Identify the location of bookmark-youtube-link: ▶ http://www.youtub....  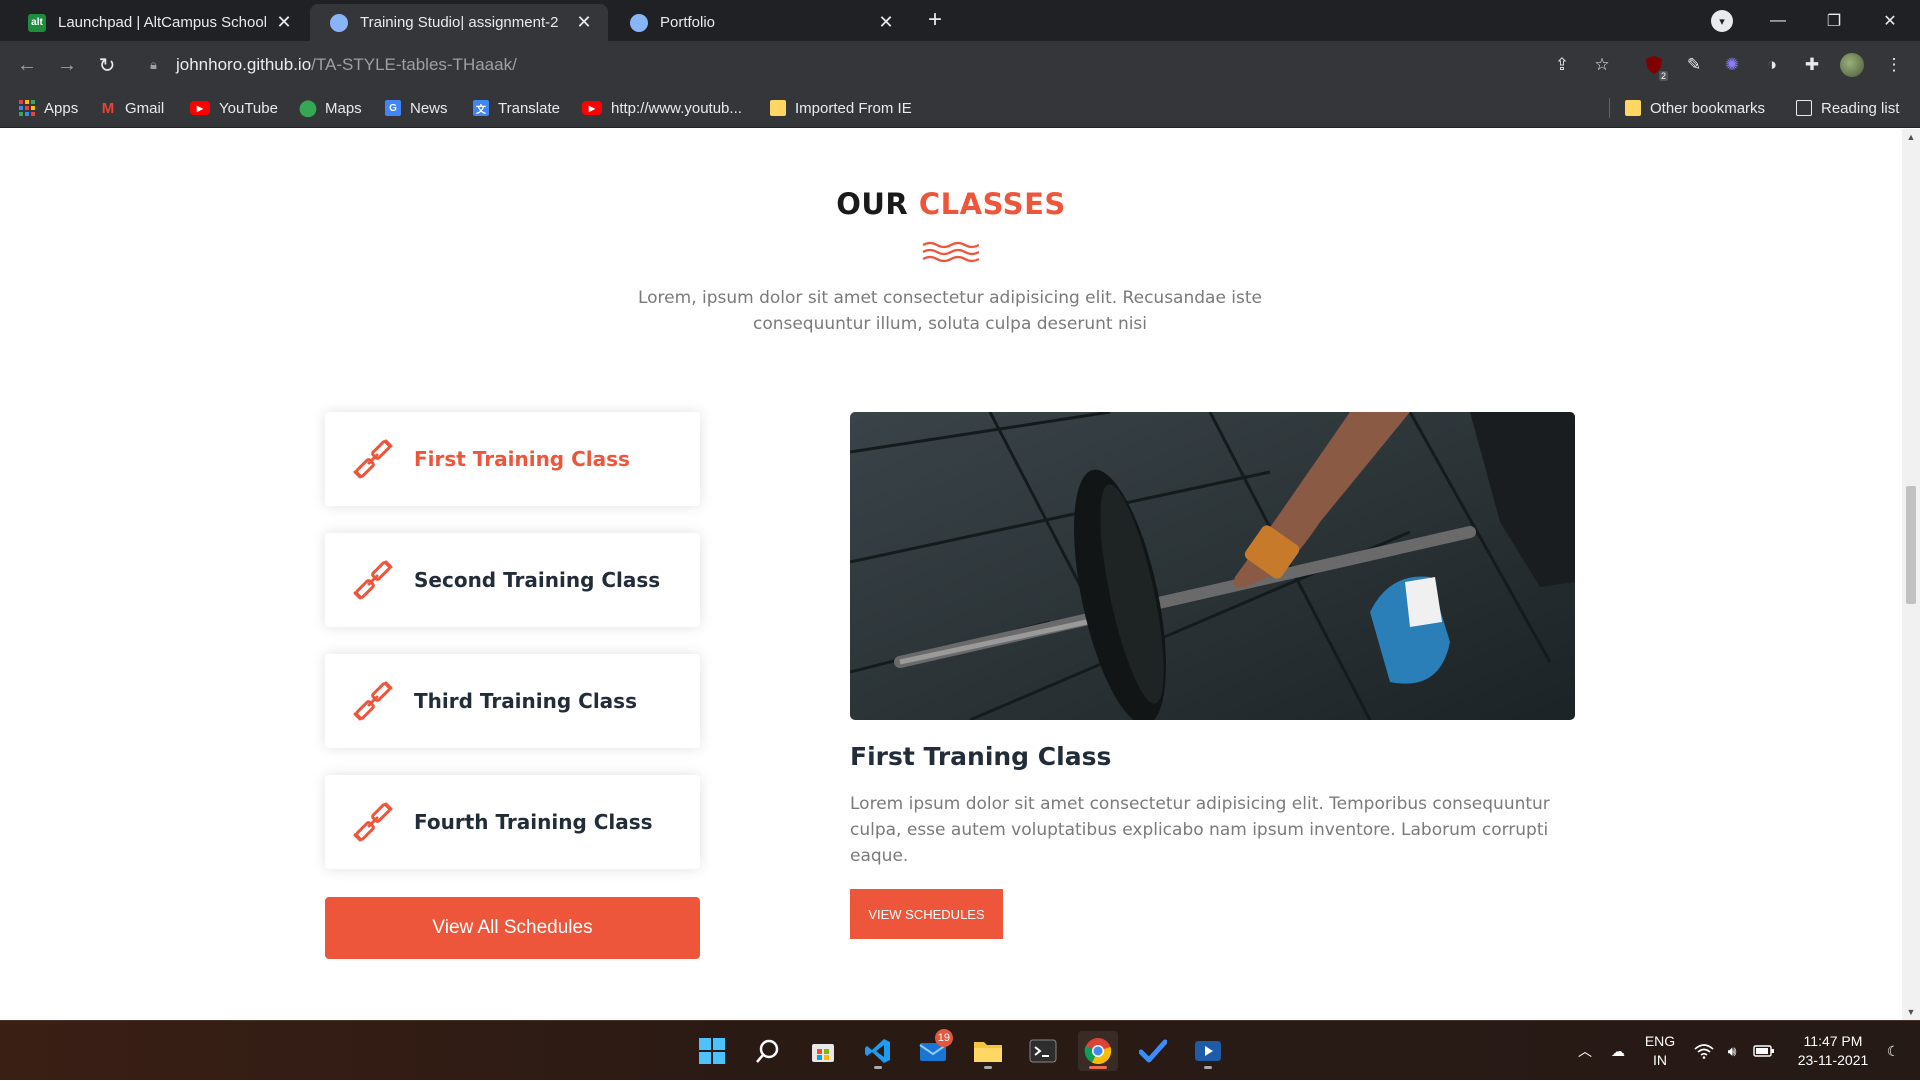
(662, 108).